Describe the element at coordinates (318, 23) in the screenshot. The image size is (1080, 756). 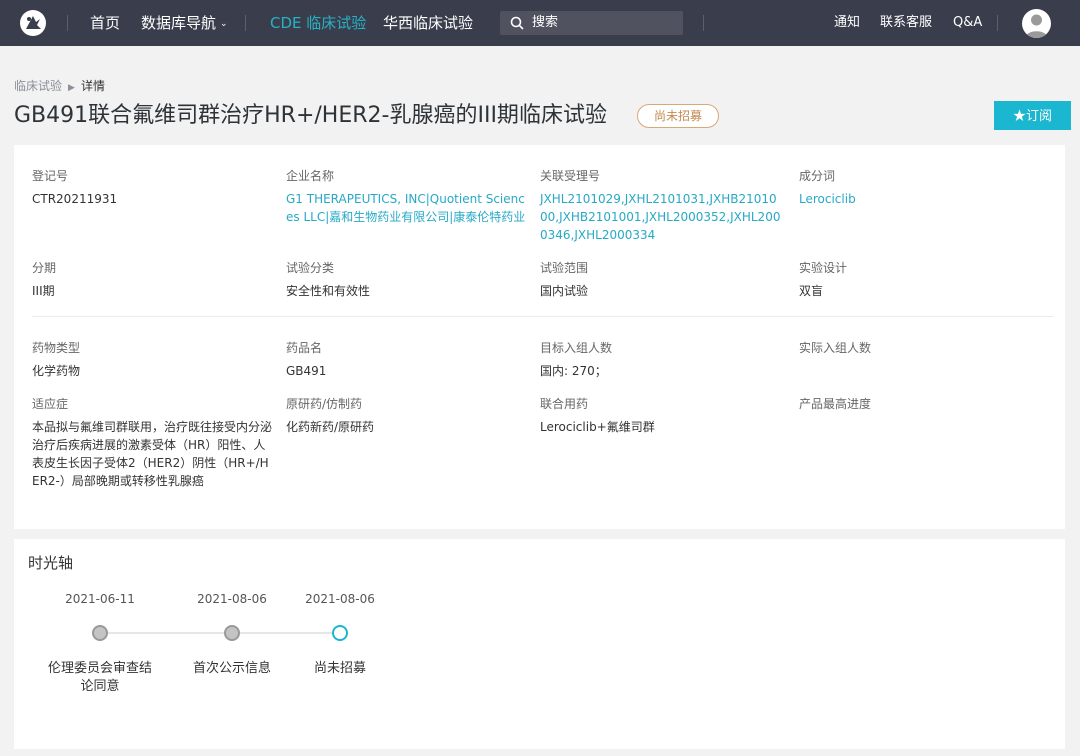
I see `nav-link-cde-trials: CDE 临床试验` at that location.